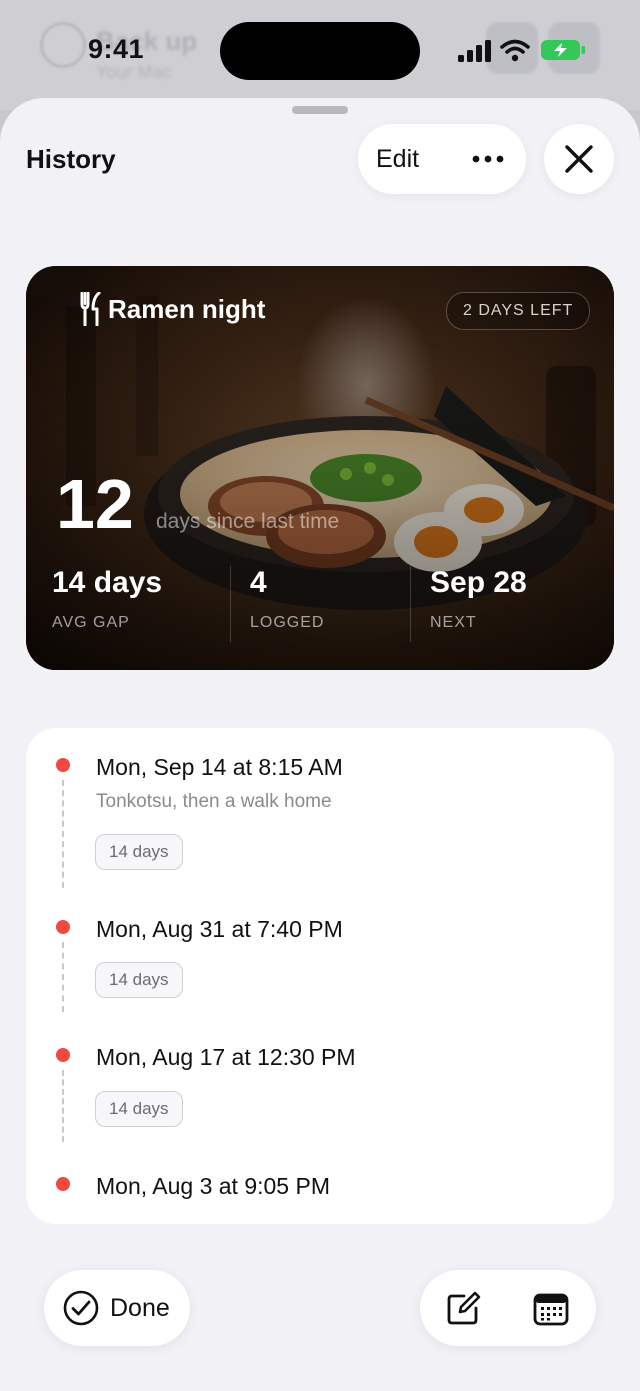 The width and height of the screenshot is (640, 1391). Describe the element at coordinates (226, 1057) in the screenshot. I see `entry-datetime: Mon, Aug 17 at 12:30 PM` at that location.